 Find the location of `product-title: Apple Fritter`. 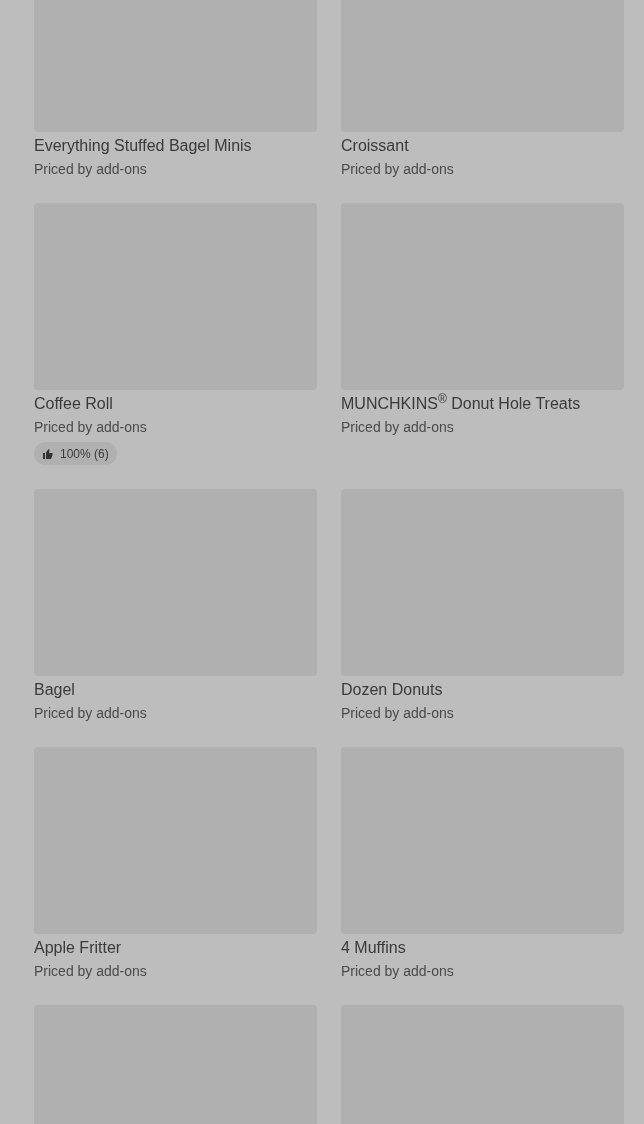

product-title: Apple Fritter is located at coordinates (175, 948).